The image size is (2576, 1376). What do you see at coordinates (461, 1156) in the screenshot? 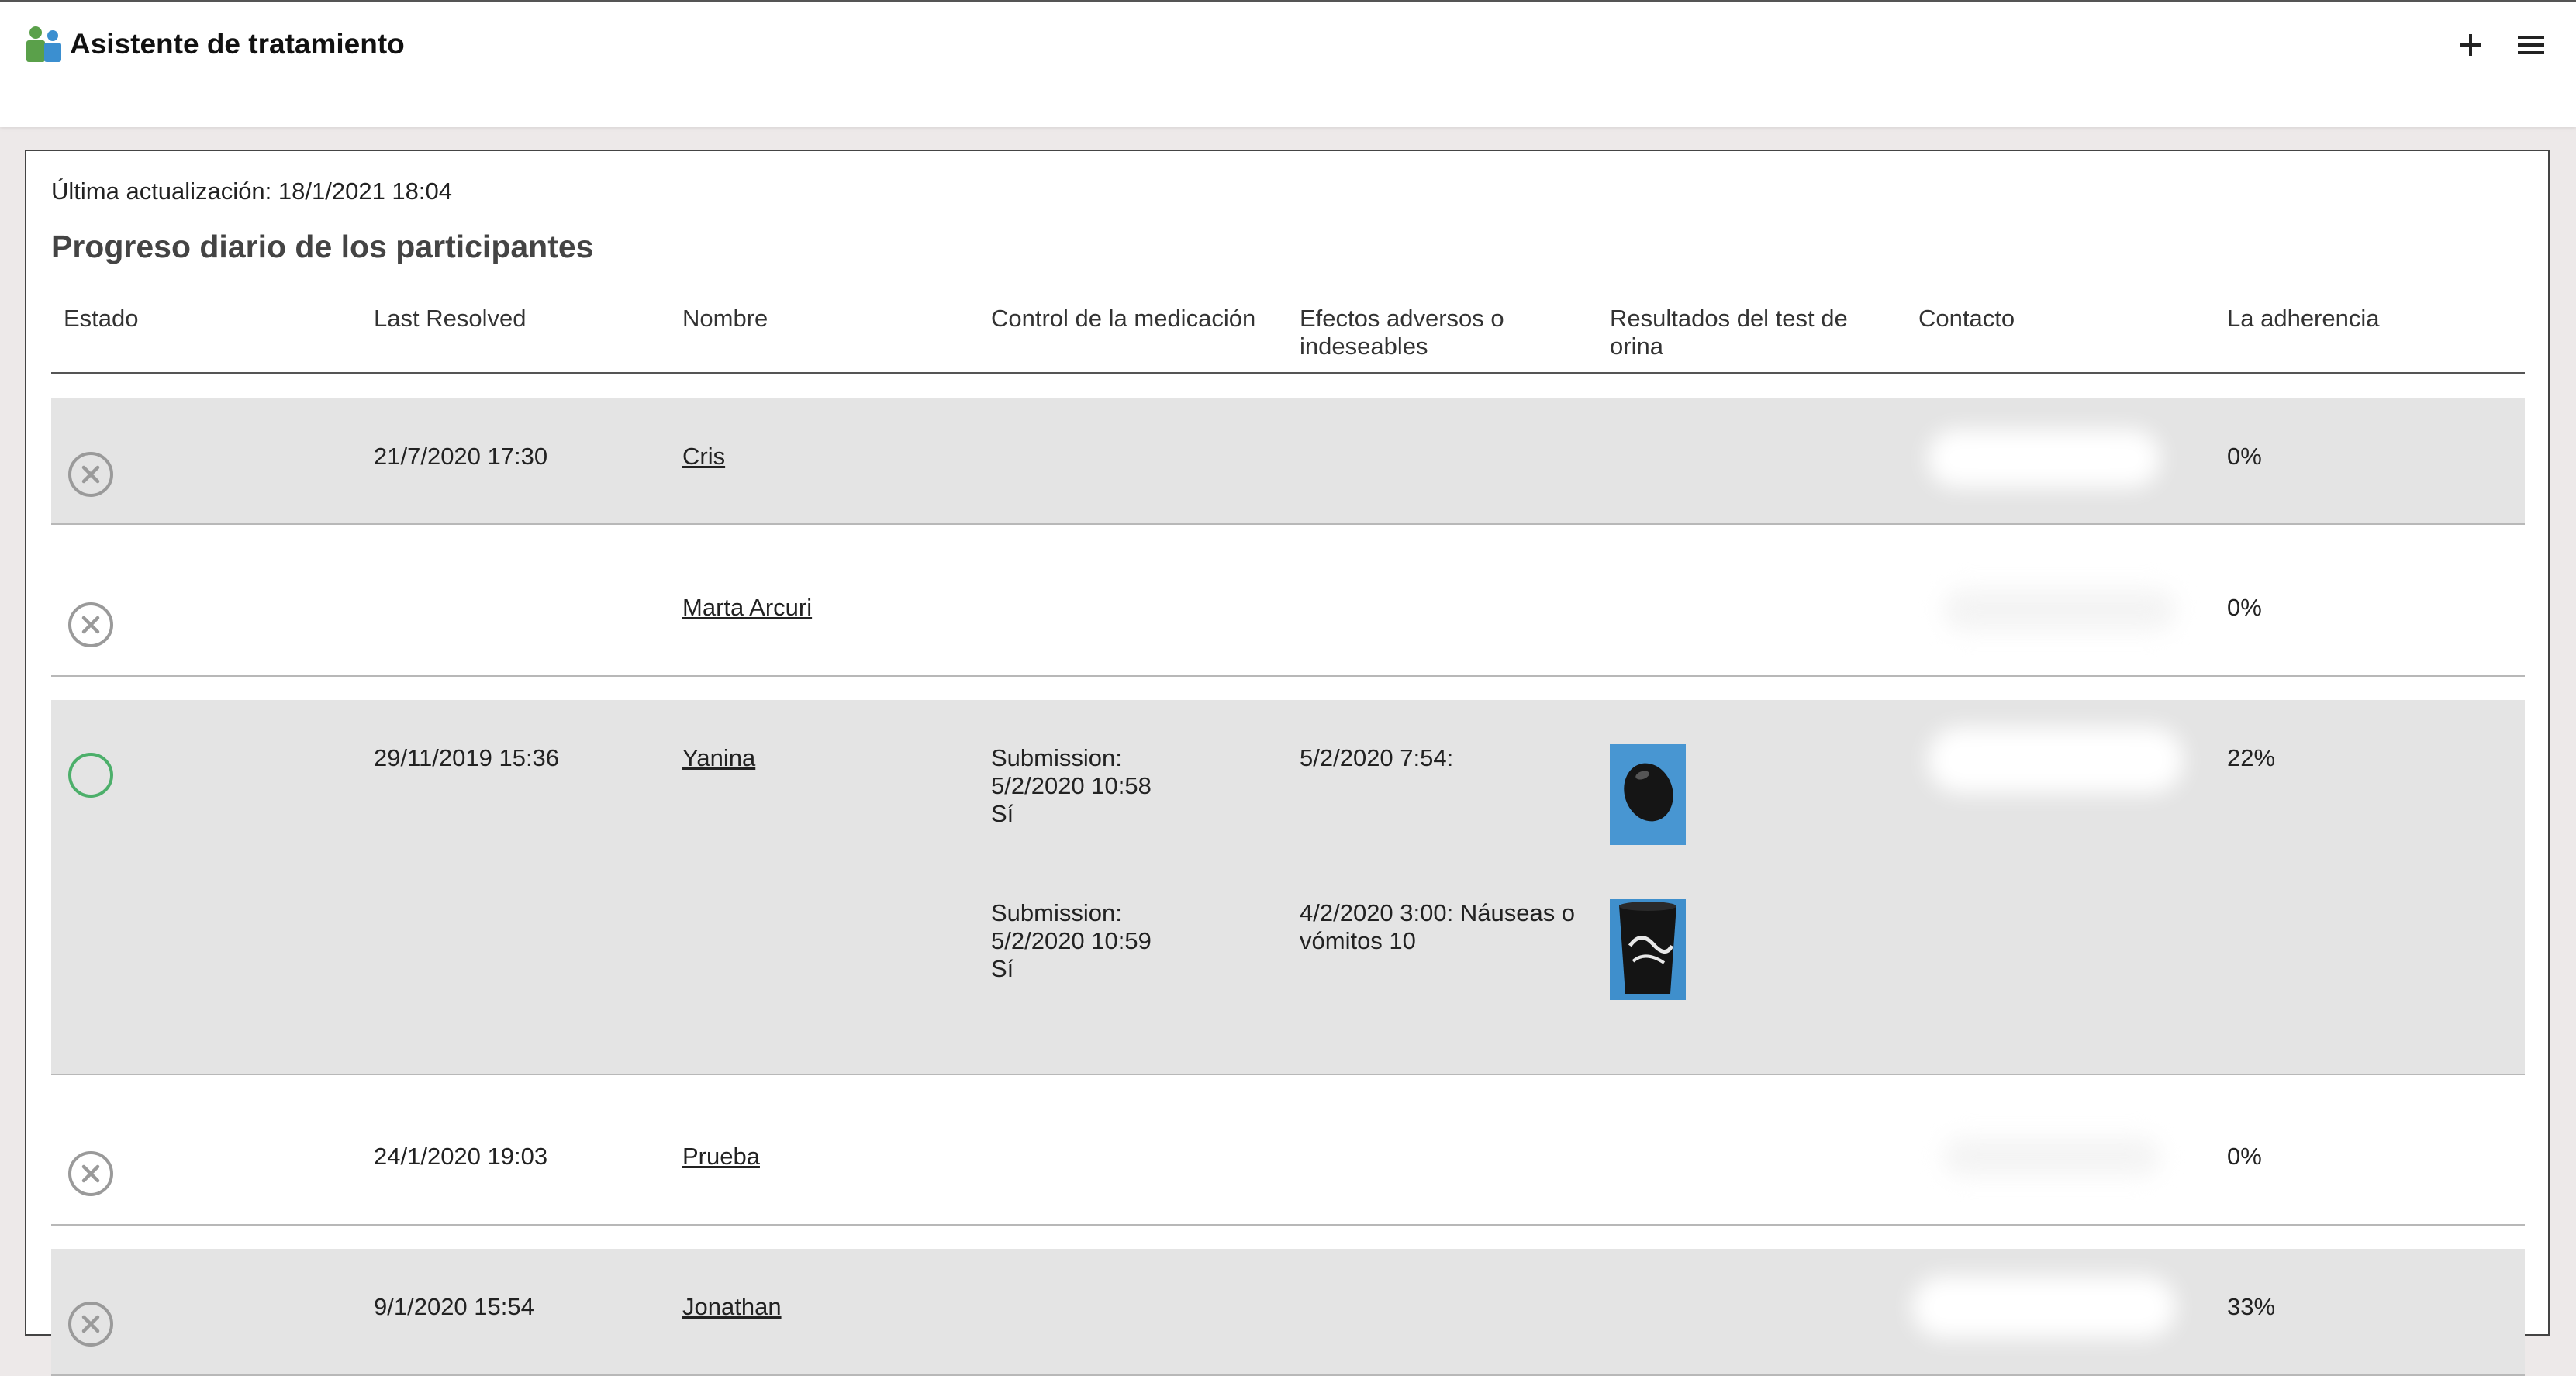
I see `last-resolved-value: 24/1/2020 19:03` at bounding box center [461, 1156].